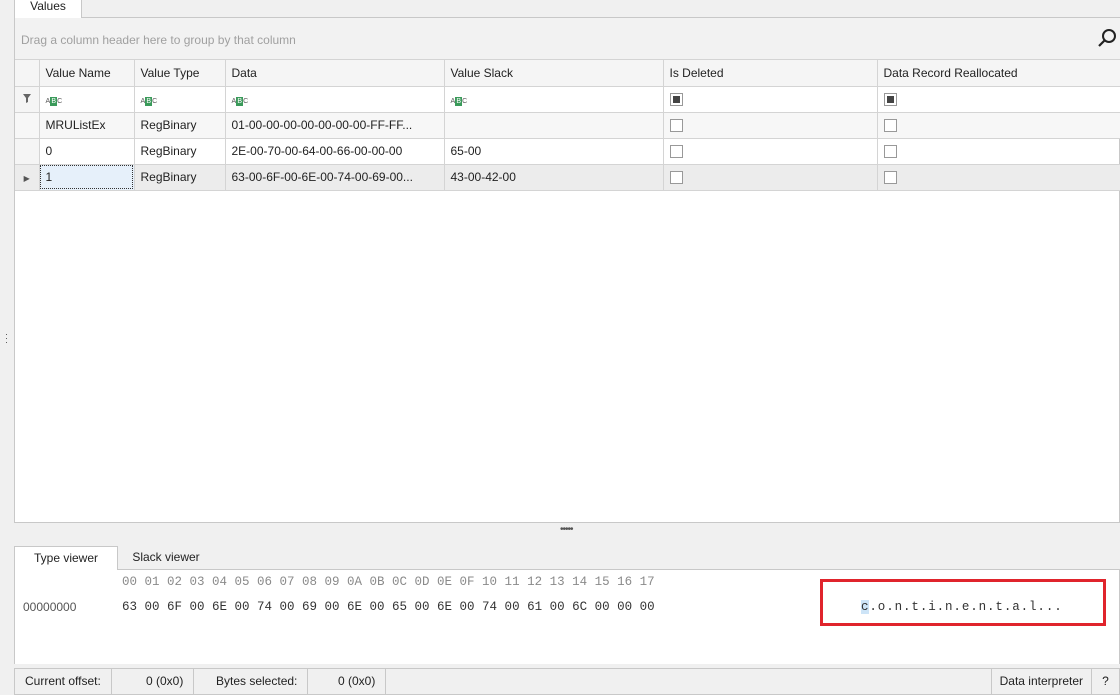  What do you see at coordinates (1105, 681) in the screenshot?
I see `help-button: ?` at bounding box center [1105, 681].